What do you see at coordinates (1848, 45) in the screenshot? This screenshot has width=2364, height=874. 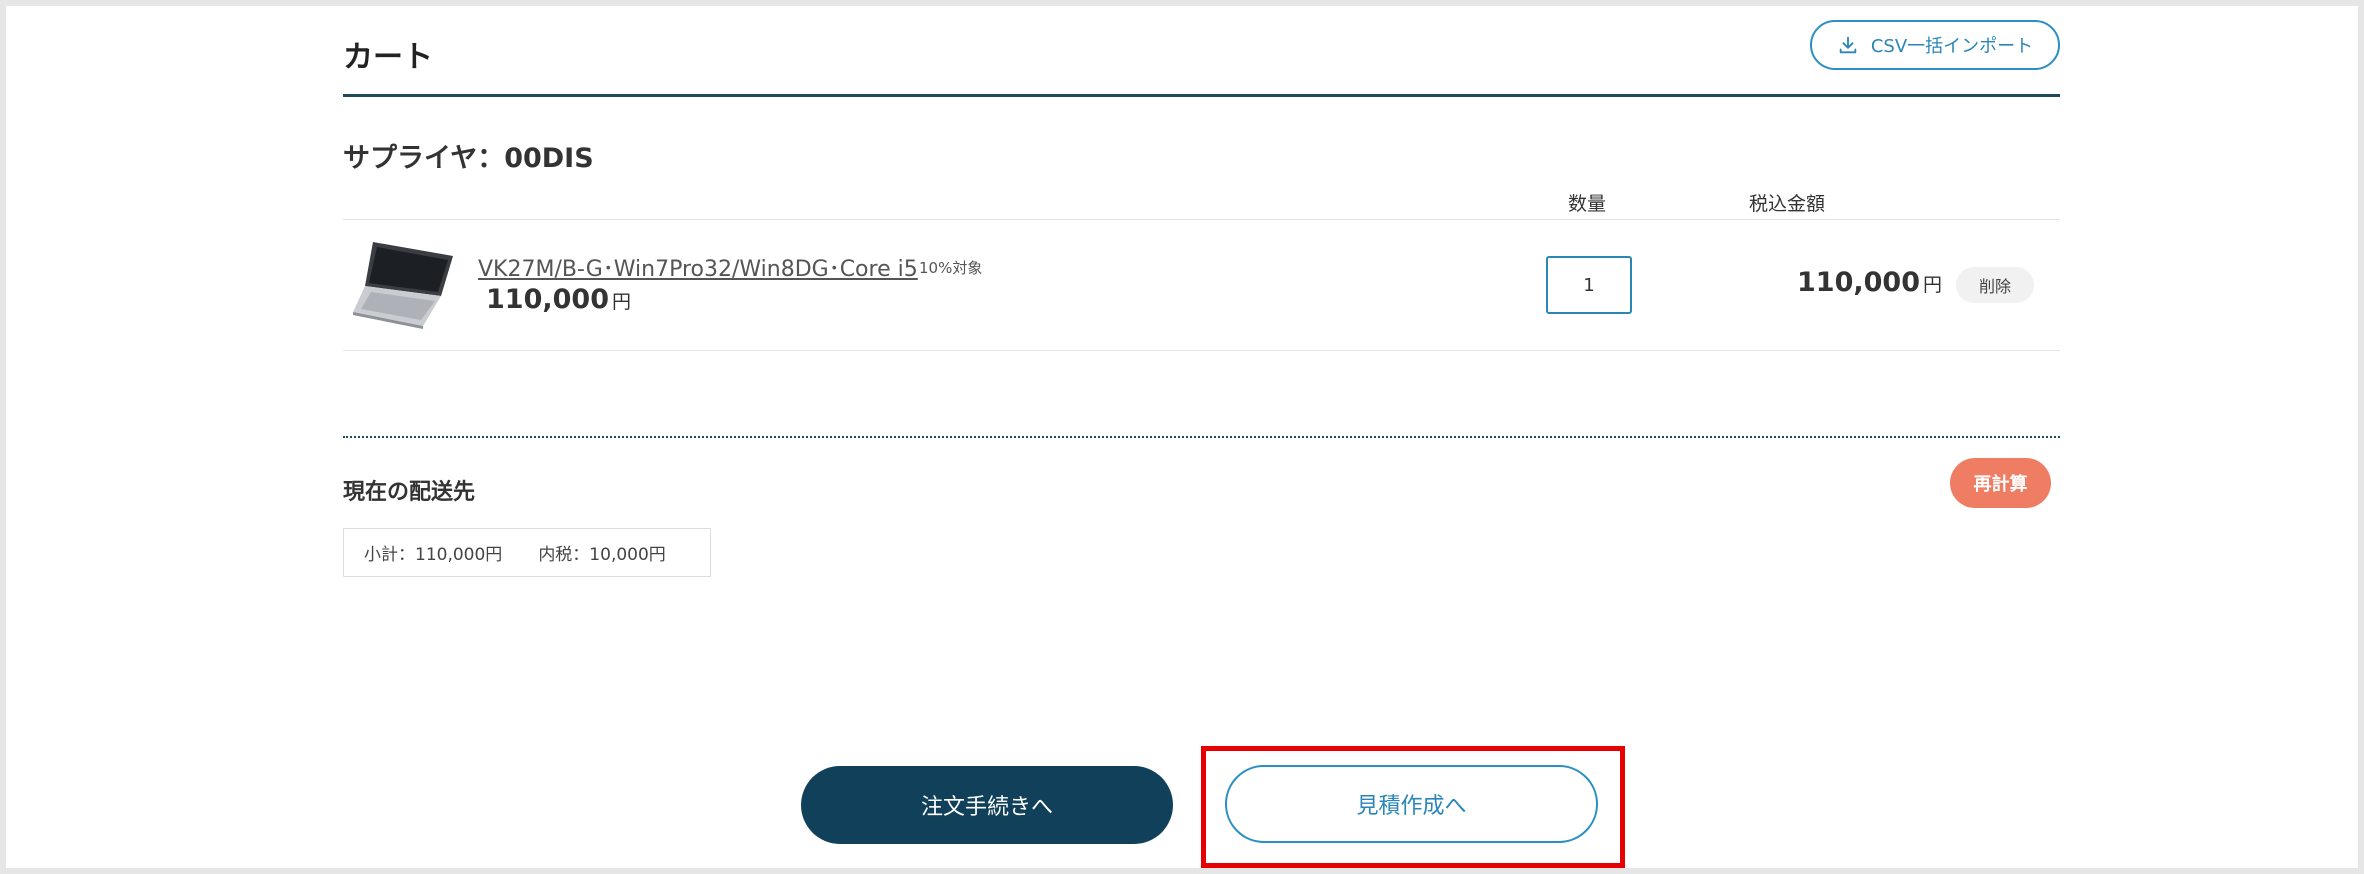 I see `download-icon` at bounding box center [1848, 45].